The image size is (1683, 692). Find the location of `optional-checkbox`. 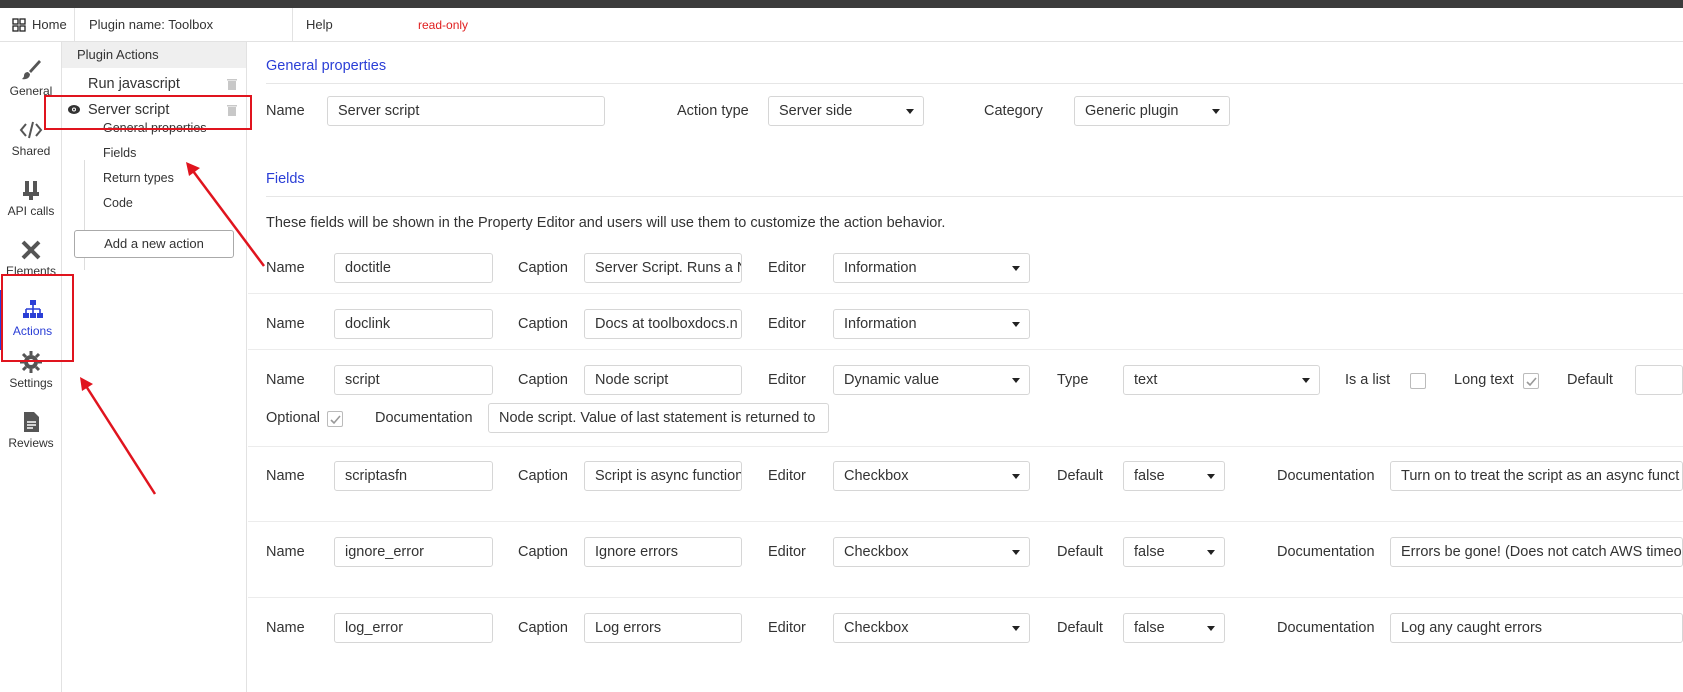

optional-checkbox is located at coordinates (335, 419).